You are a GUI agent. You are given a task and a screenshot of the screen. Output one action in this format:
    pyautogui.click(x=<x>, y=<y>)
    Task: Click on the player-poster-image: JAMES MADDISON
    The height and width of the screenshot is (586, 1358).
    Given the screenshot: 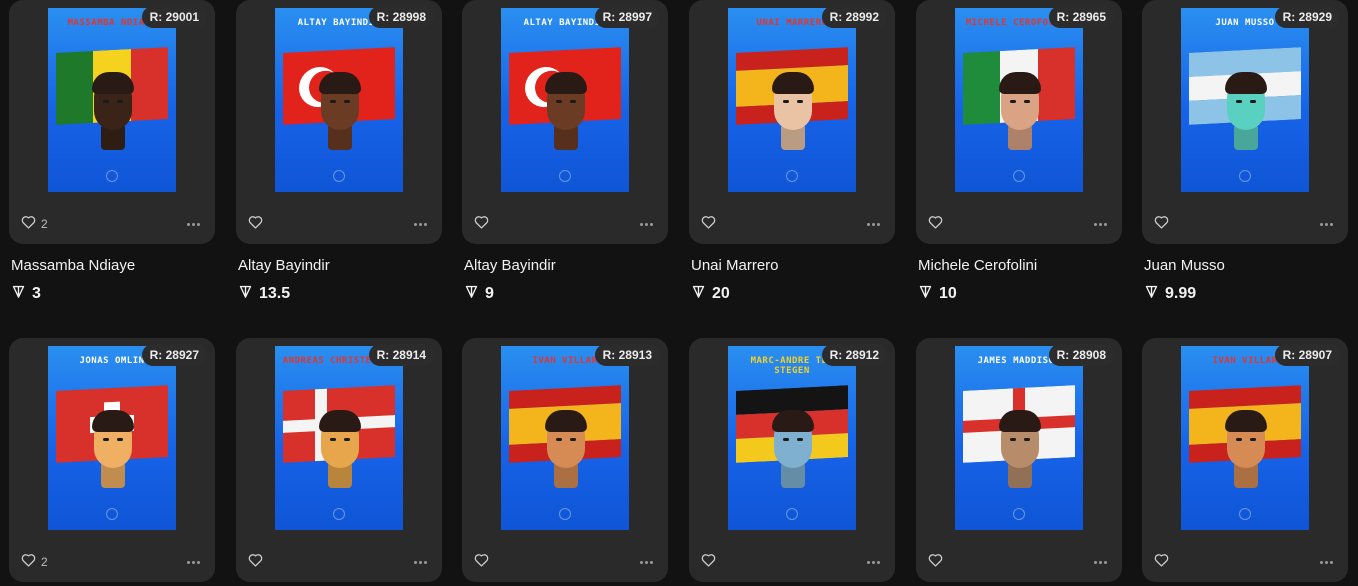 What is the action you would take?
    pyautogui.click(x=1019, y=438)
    